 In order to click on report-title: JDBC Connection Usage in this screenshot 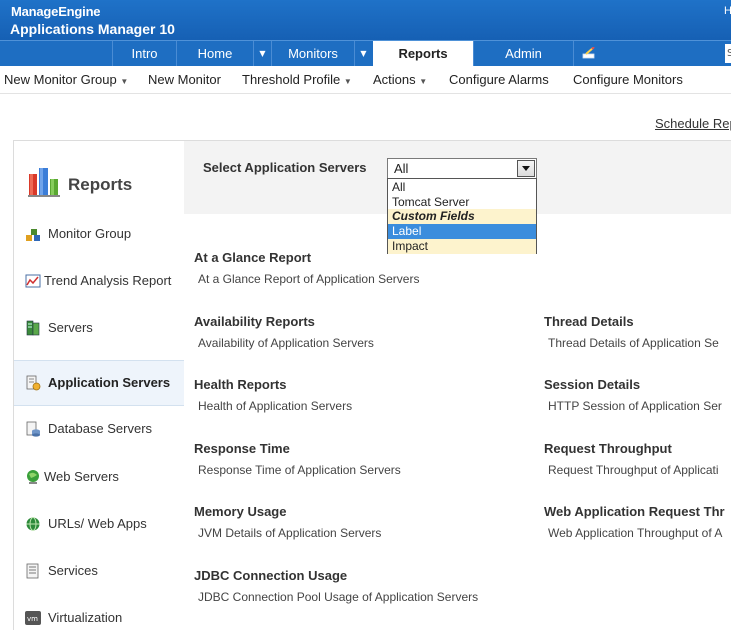, I will do `click(336, 575)`.